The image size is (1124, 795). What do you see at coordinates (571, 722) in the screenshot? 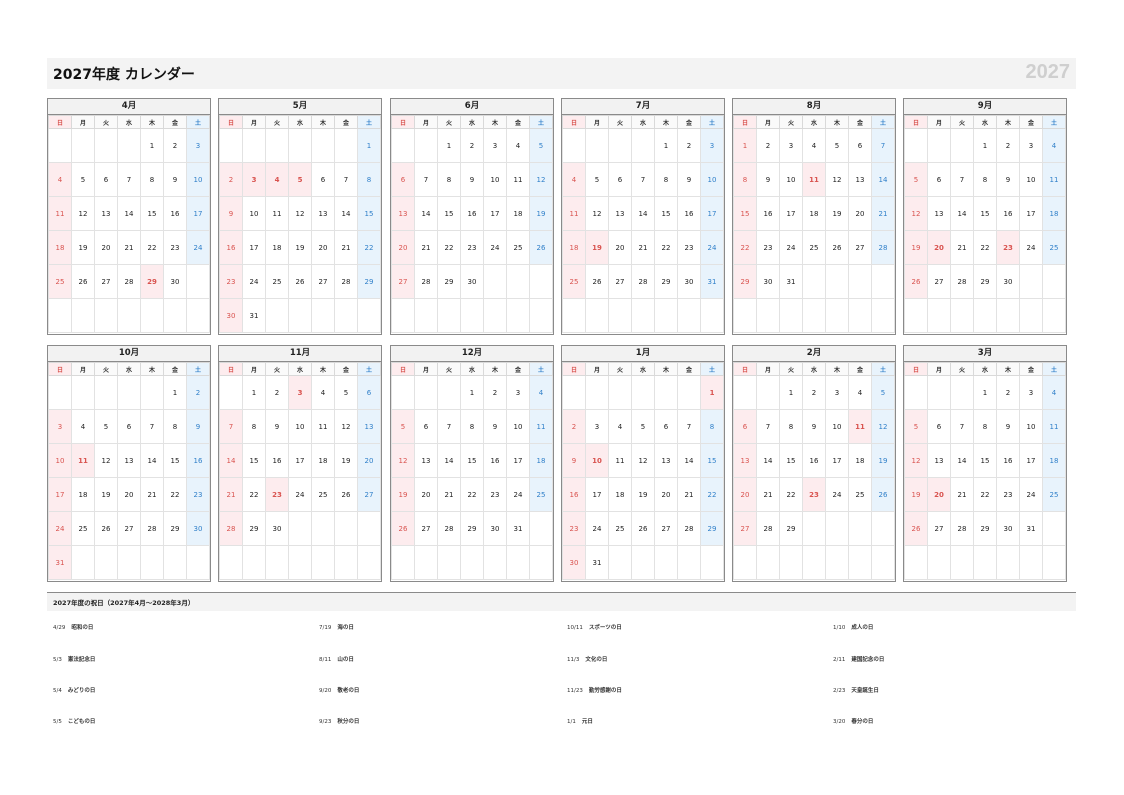
I see `holiday-date: 1/1` at bounding box center [571, 722].